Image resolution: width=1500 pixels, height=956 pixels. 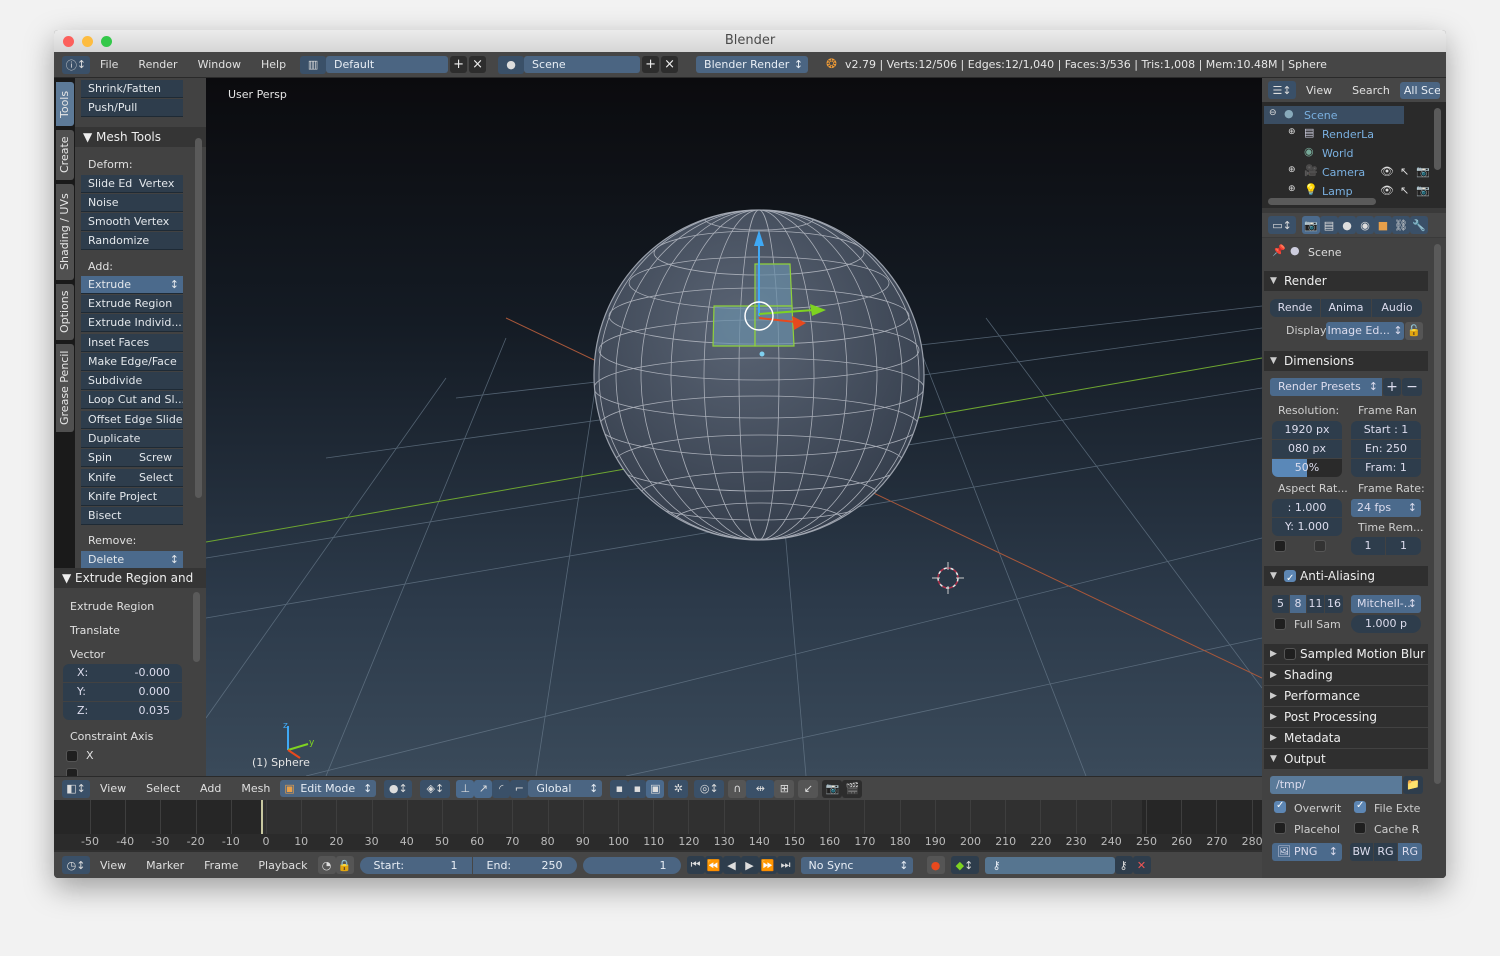 What do you see at coordinates (109, 64) in the screenshot?
I see `menu-file: File` at bounding box center [109, 64].